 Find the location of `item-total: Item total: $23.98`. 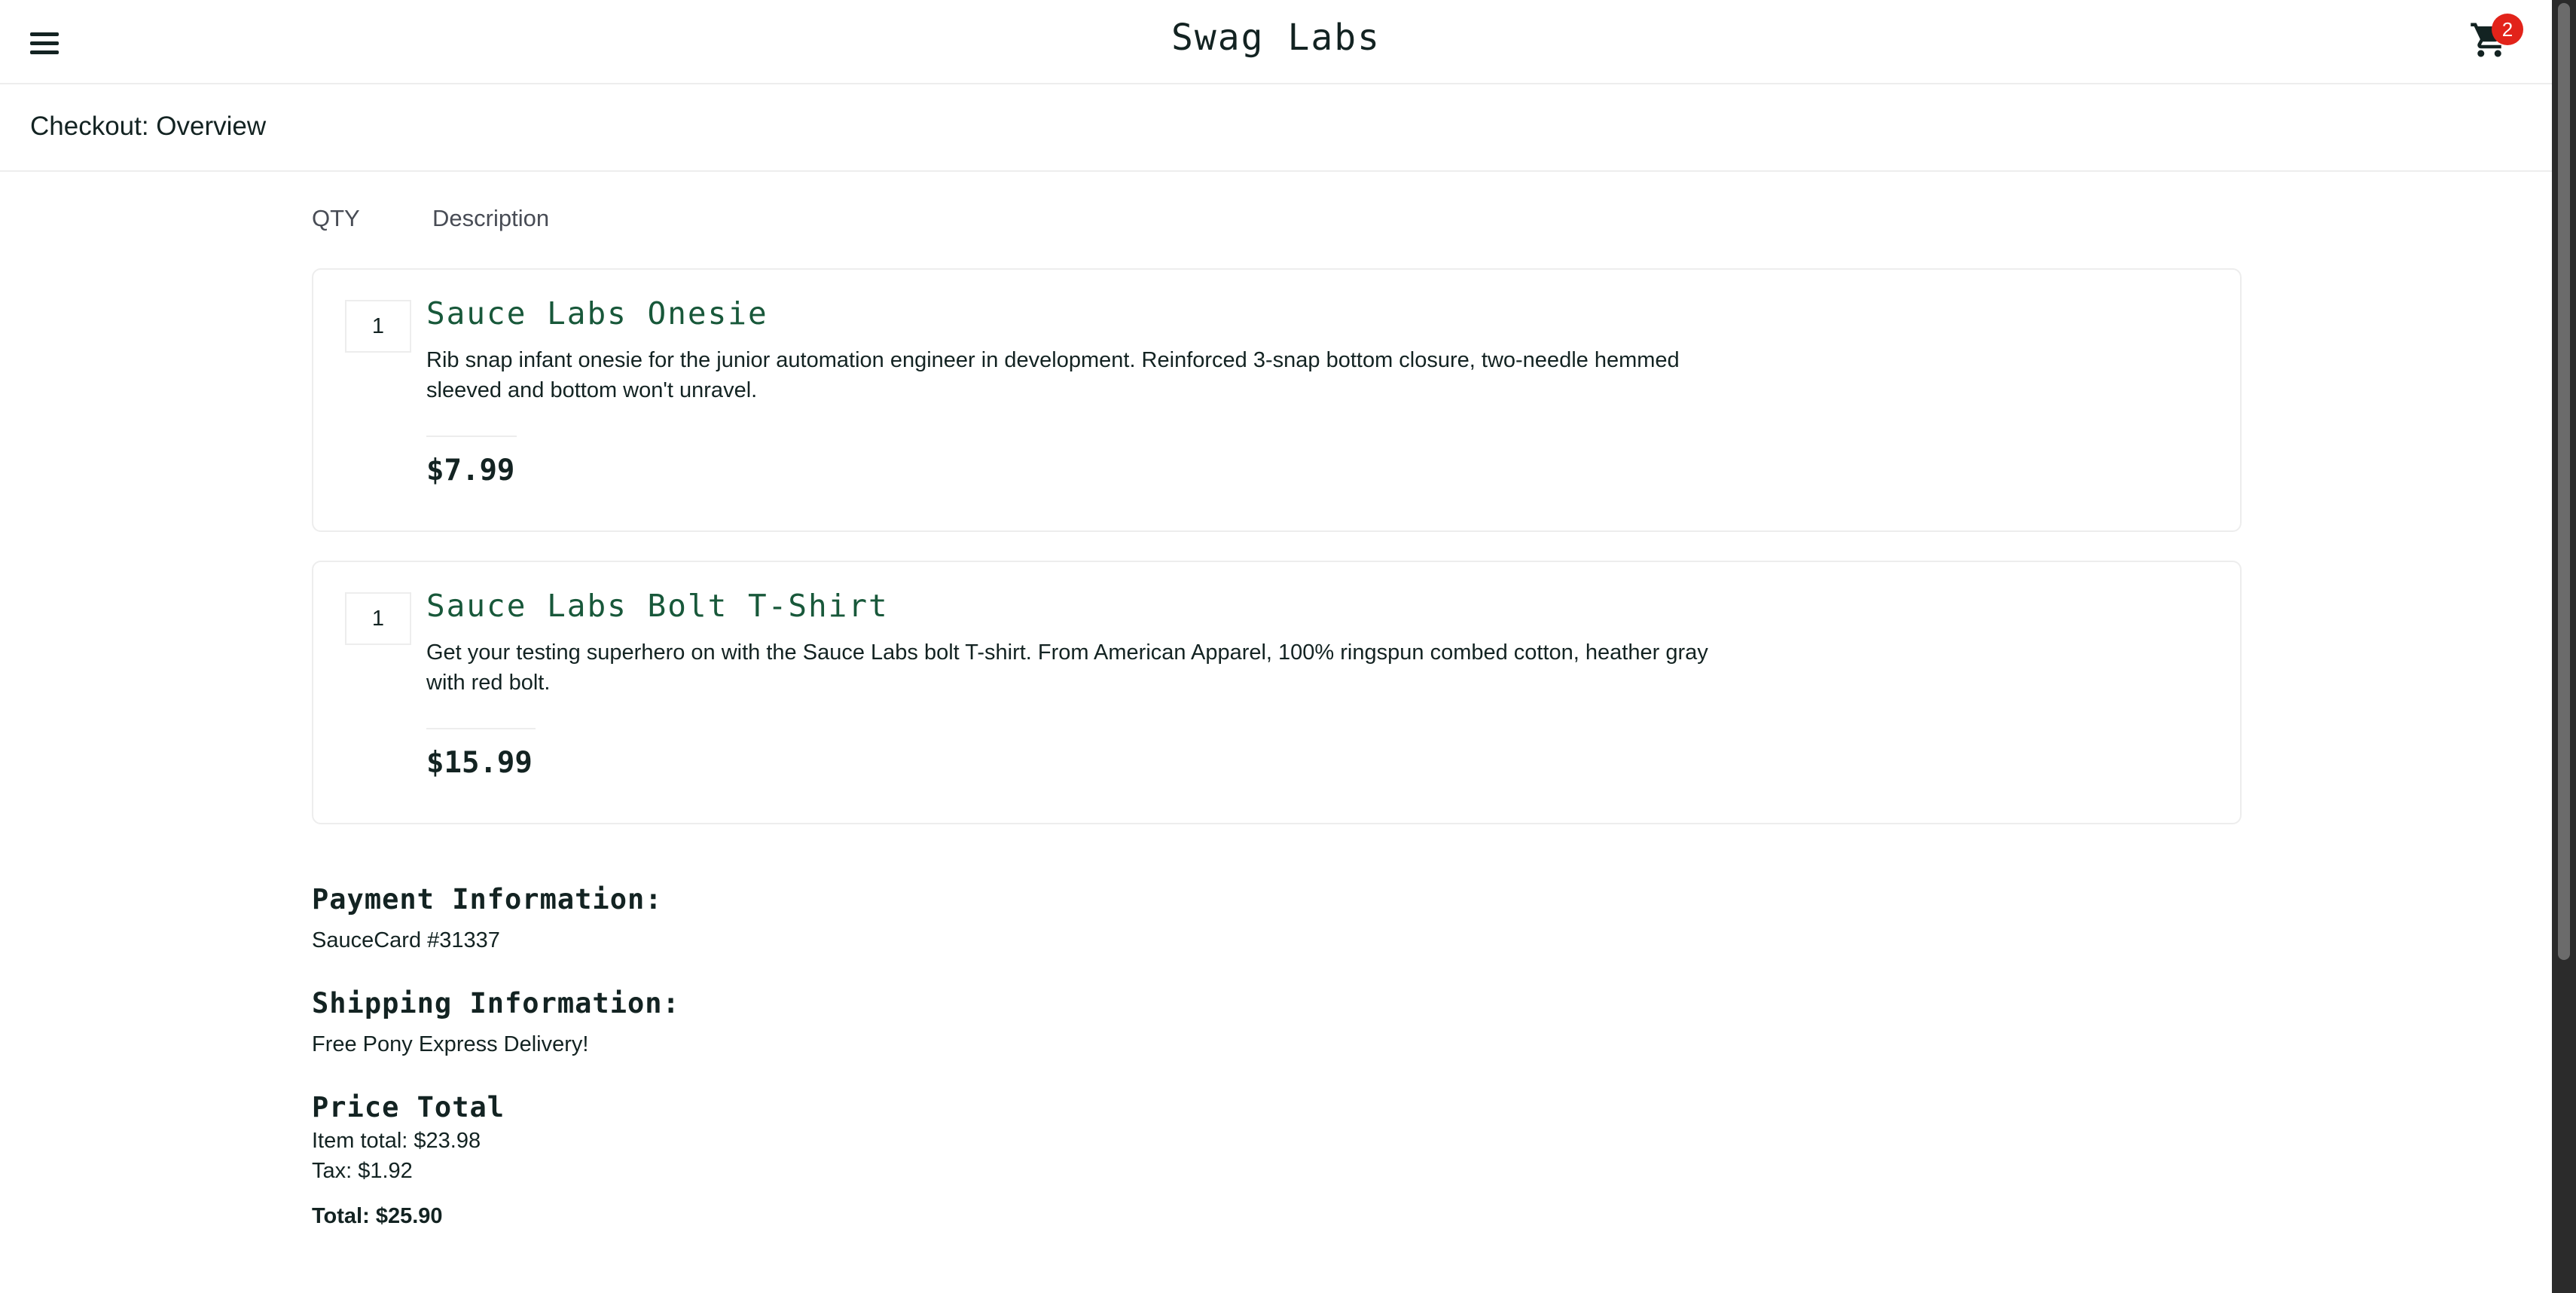

item-total: Item total: $23.98 is located at coordinates (396, 1141).